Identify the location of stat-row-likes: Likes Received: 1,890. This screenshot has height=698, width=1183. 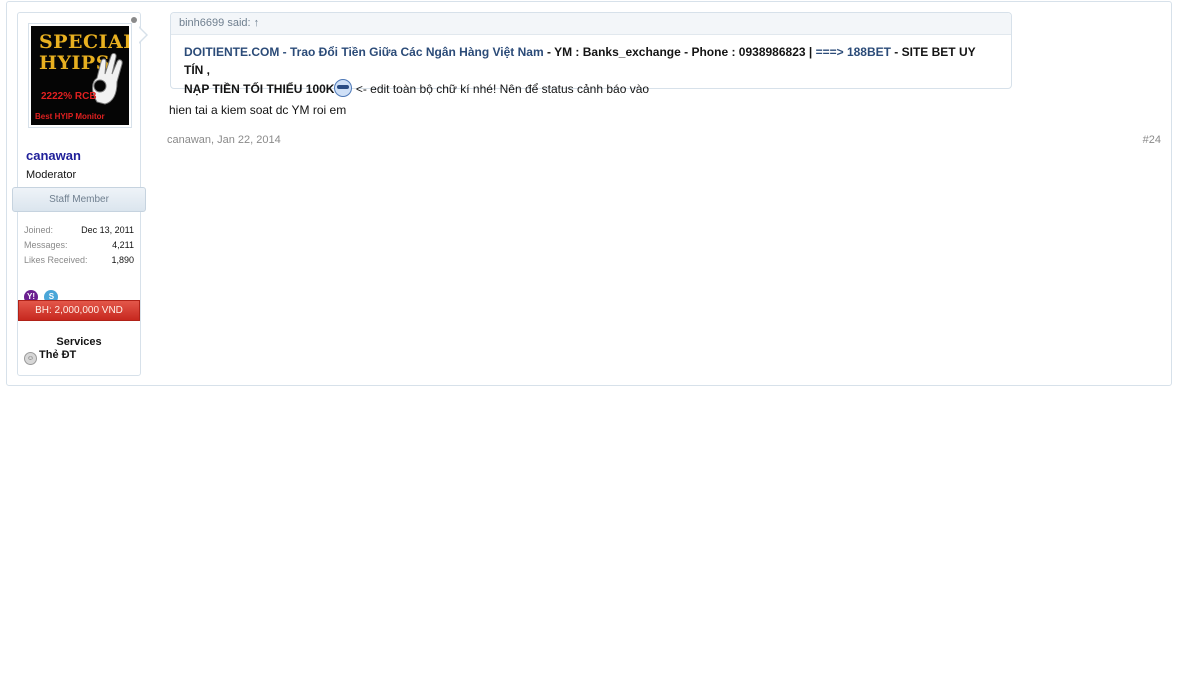
(79, 262).